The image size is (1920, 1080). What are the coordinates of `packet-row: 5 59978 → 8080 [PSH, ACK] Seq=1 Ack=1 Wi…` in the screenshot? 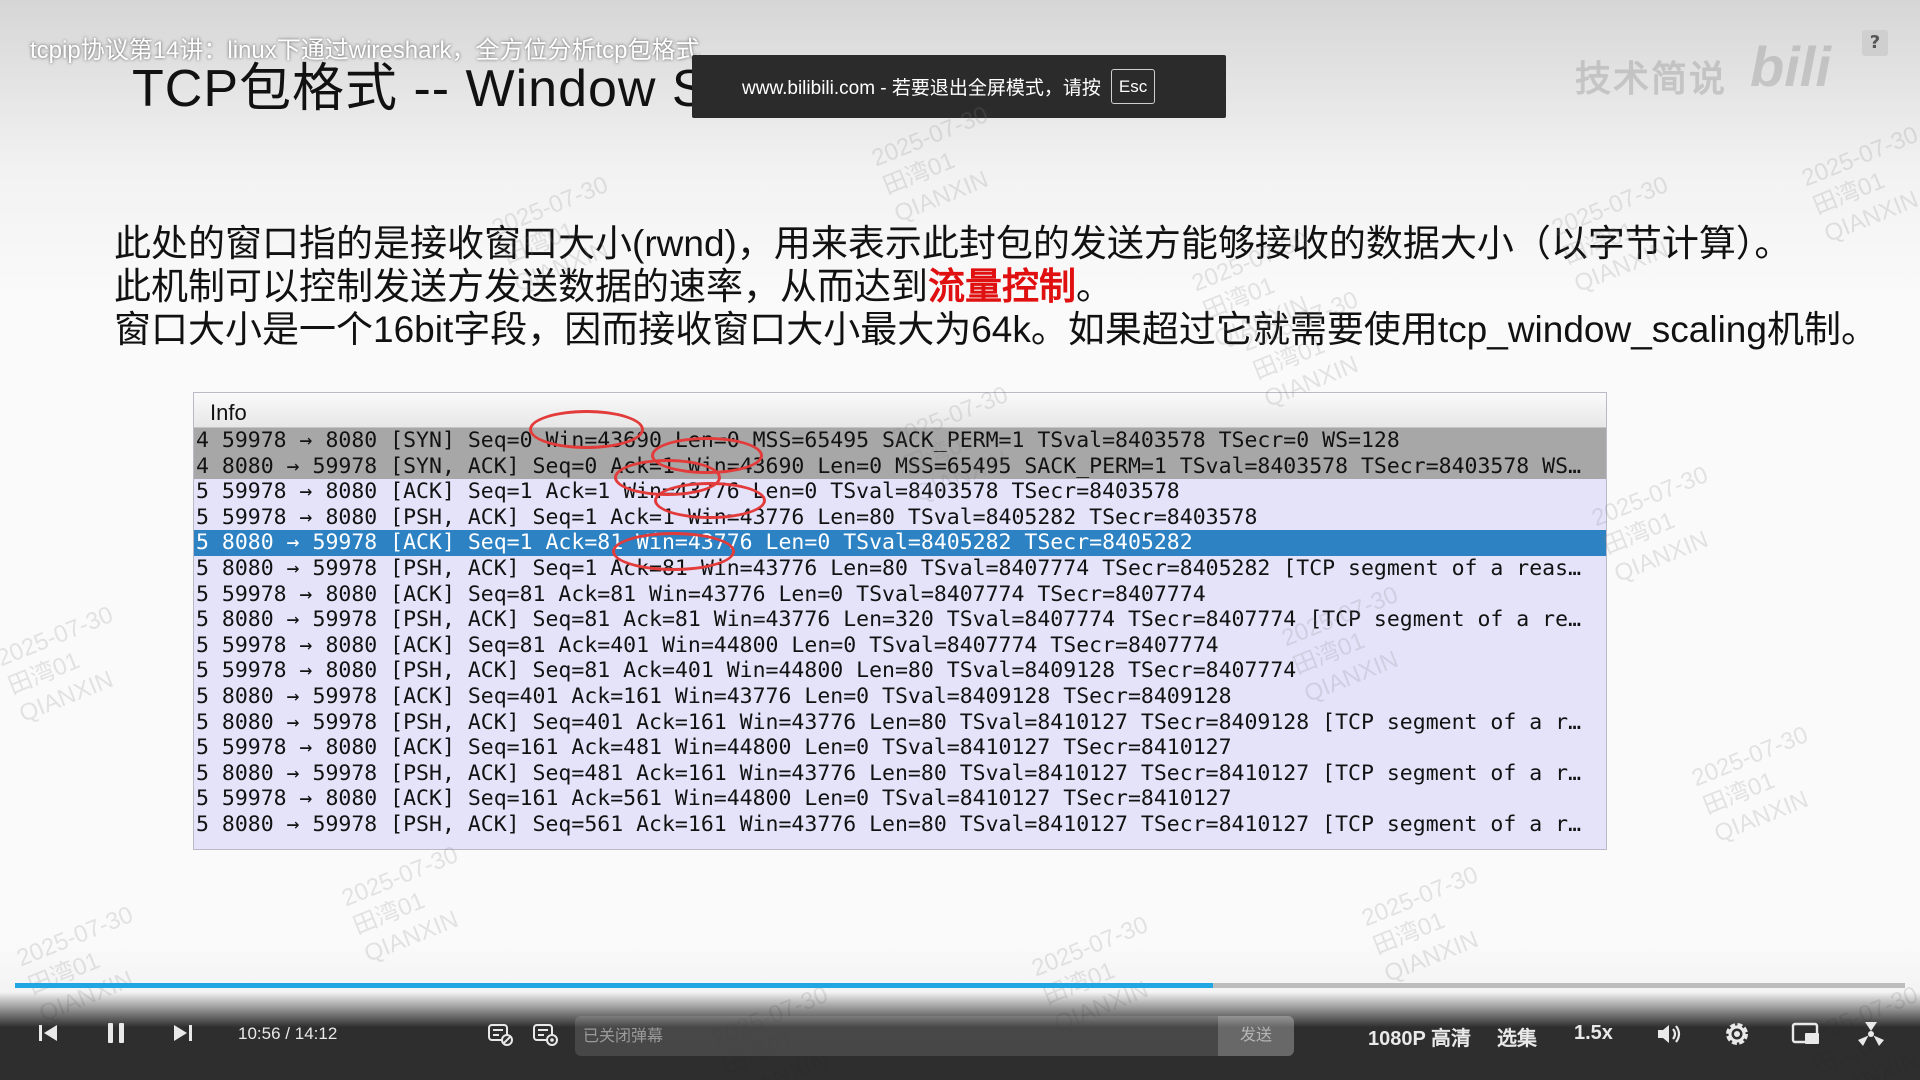 It's located at (900, 518).